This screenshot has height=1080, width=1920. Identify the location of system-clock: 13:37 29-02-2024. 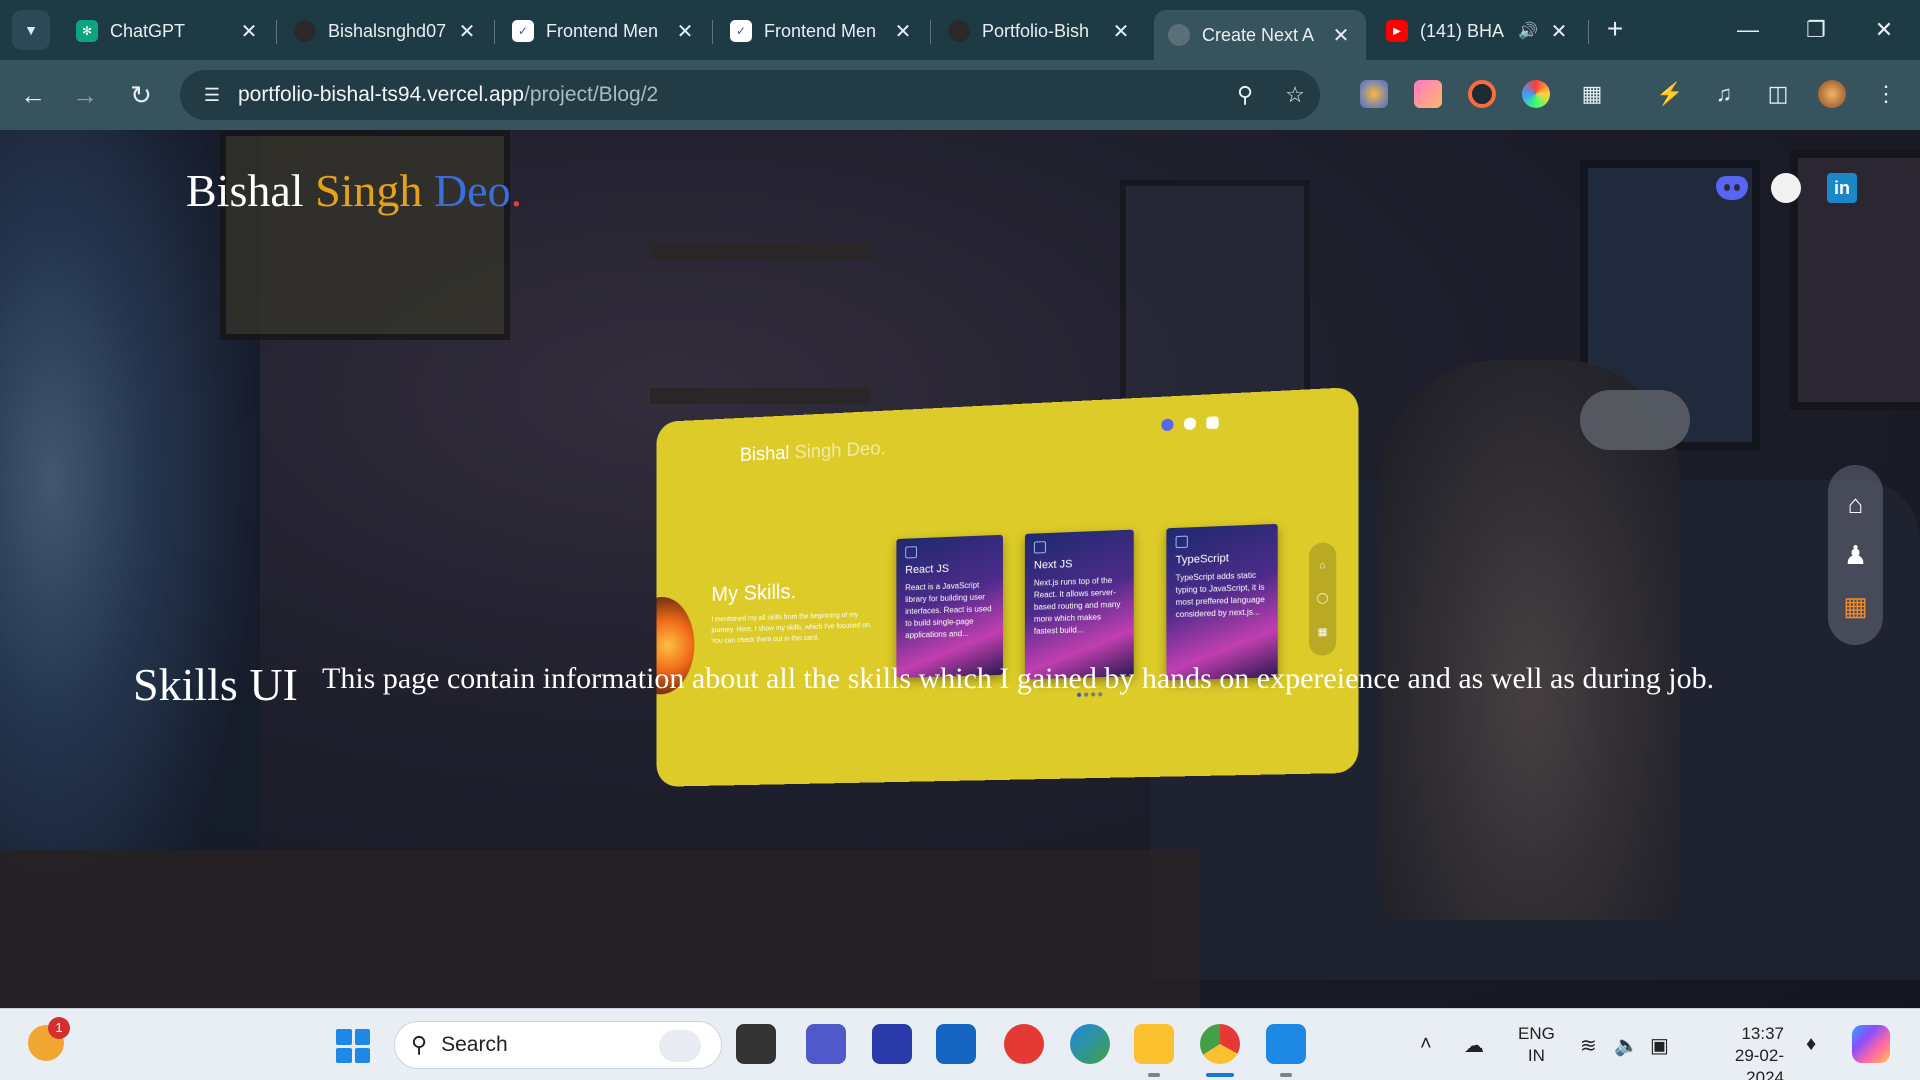
(1742, 1051).